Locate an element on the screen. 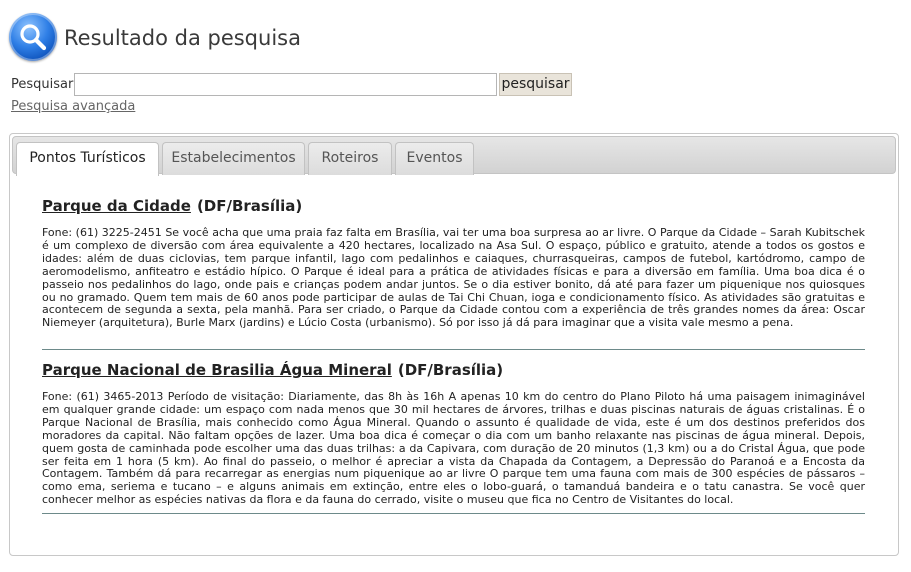 This screenshot has width=911, height=572. search-logo is located at coordinates (33, 37).